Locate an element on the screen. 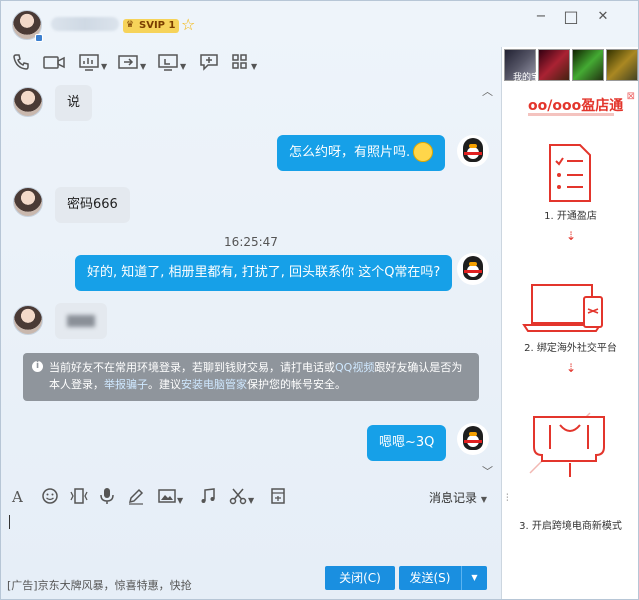 This screenshot has height=600, width=639. notice-text: 。建议 is located at coordinates (164, 384).